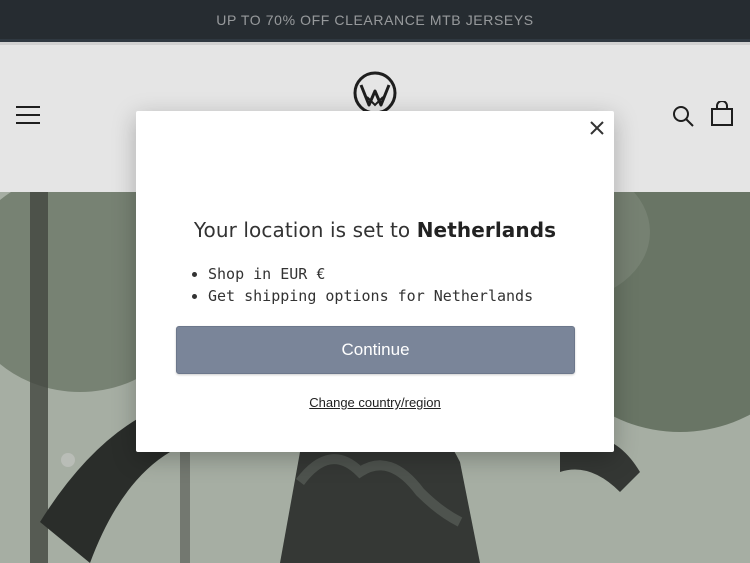  I want to click on country-name: Netherlands, so click(486, 230).